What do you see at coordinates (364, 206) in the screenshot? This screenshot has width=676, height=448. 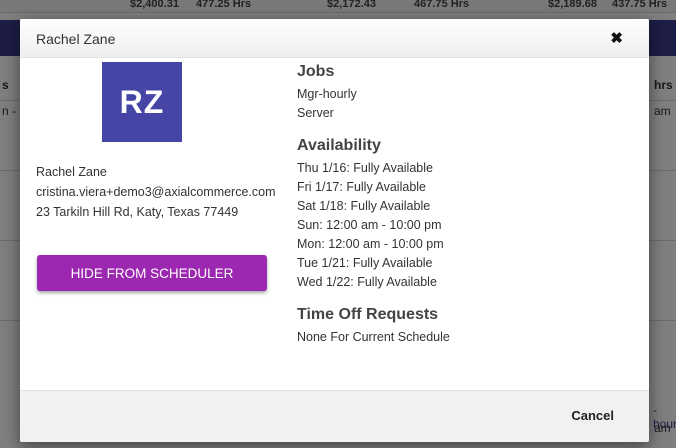 I see `availability-item: Sat 1/18: Fully Available` at bounding box center [364, 206].